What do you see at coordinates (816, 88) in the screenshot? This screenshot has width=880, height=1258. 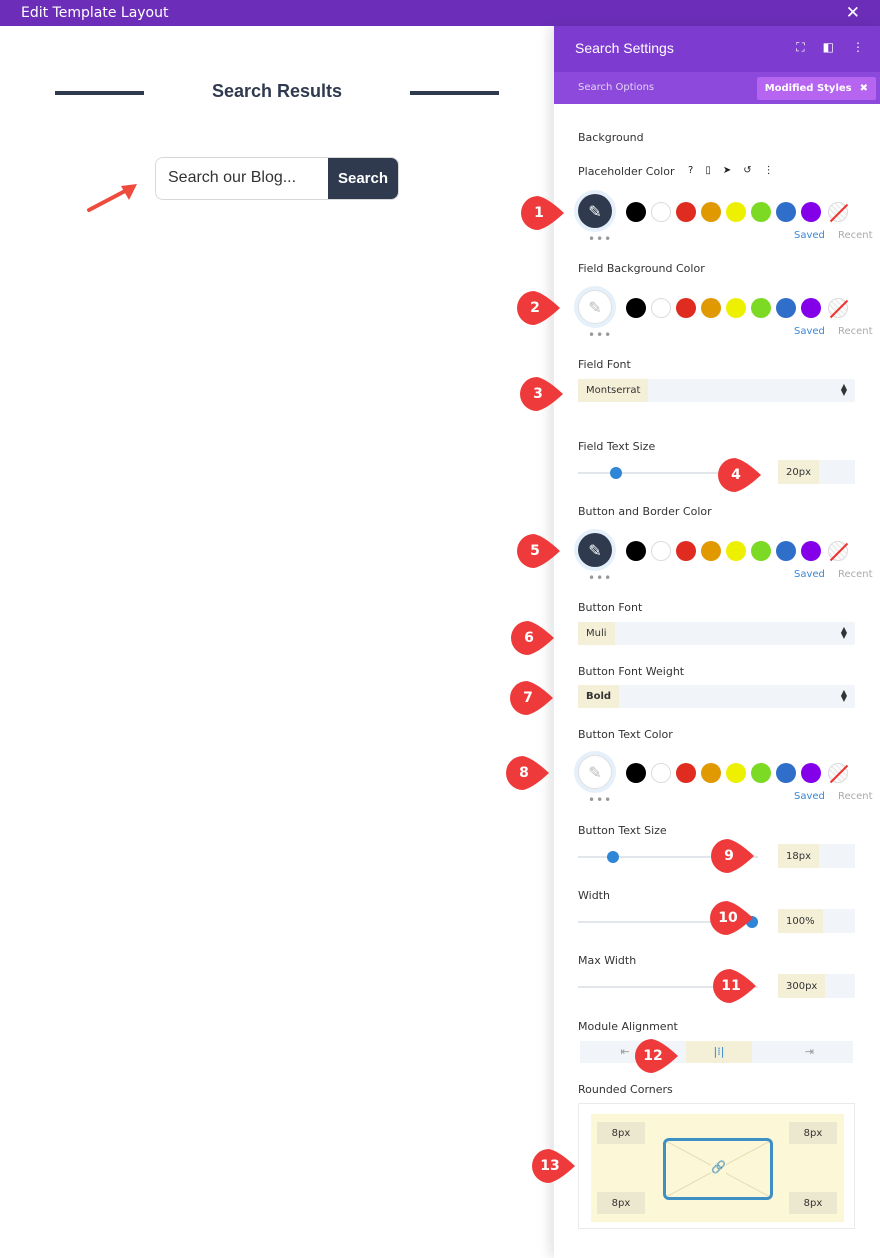 I see `tab-modified-styles: Modified Styles ✖` at bounding box center [816, 88].